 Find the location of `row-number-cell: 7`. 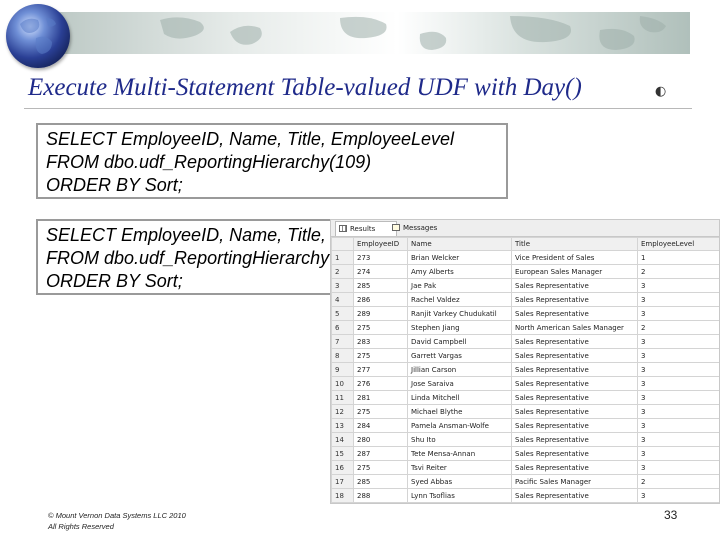

row-number-cell: 7 is located at coordinates (342, 341).